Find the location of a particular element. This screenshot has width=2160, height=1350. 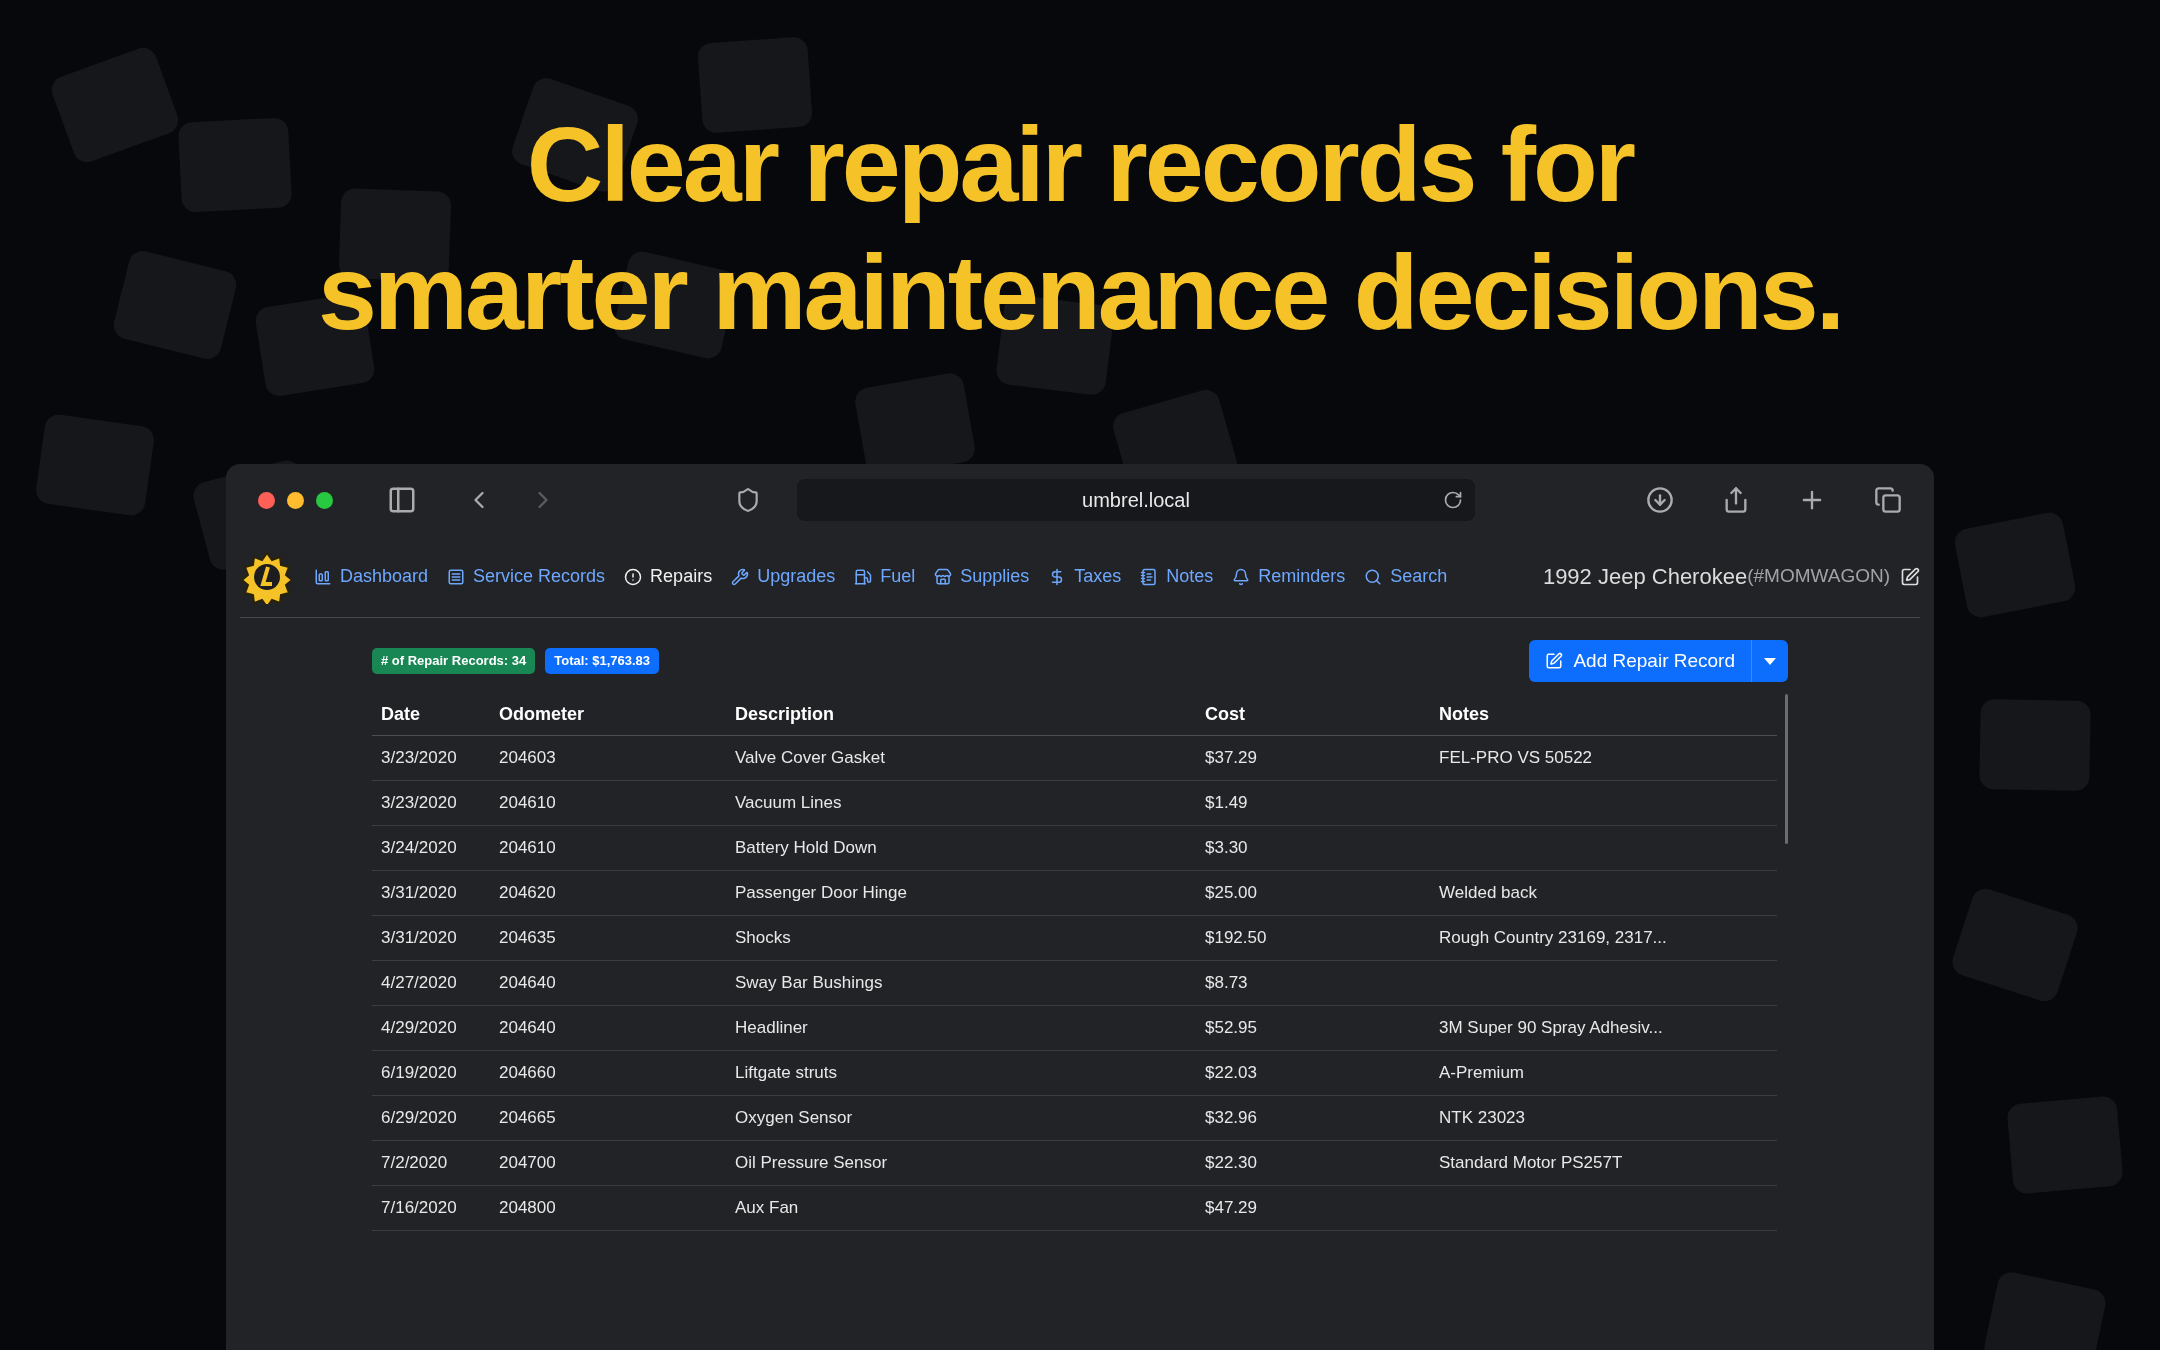

table-row: 3/31/2020 204620 Passenger Door Hinge $25.00 Welded back is located at coordinates (1074, 893).